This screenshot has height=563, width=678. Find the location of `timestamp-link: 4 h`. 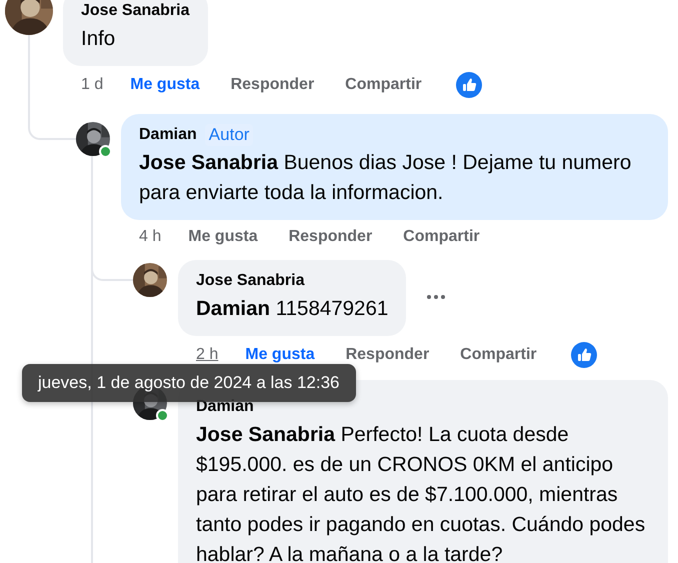

timestamp-link: 4 h is located at coordinates (150, 237).